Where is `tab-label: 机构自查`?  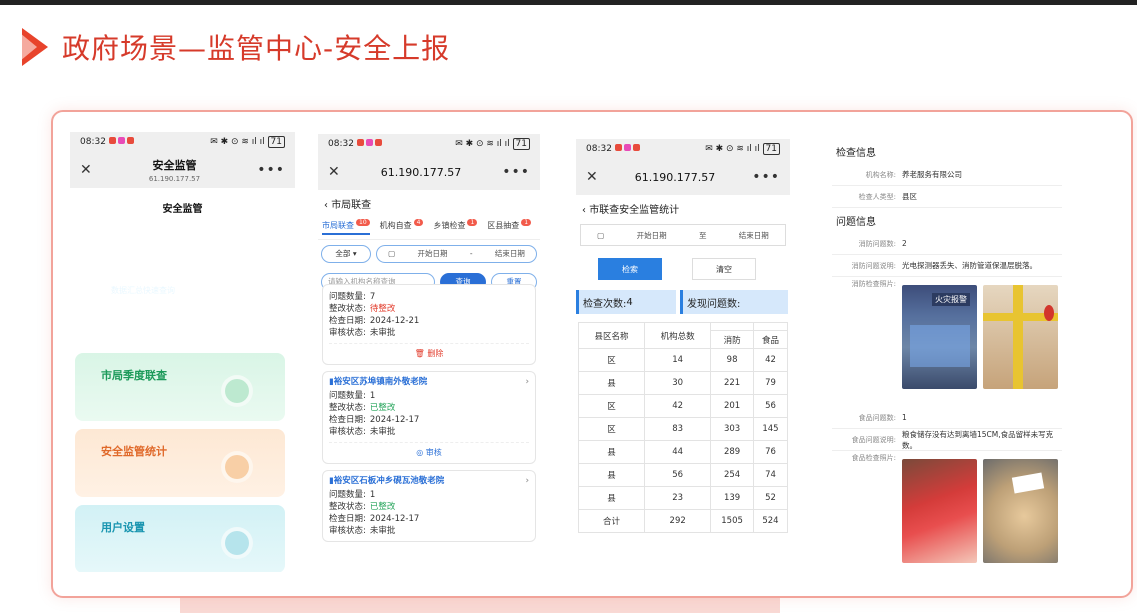 tab-label: 机构自查 is located at coordinates (395, 225).